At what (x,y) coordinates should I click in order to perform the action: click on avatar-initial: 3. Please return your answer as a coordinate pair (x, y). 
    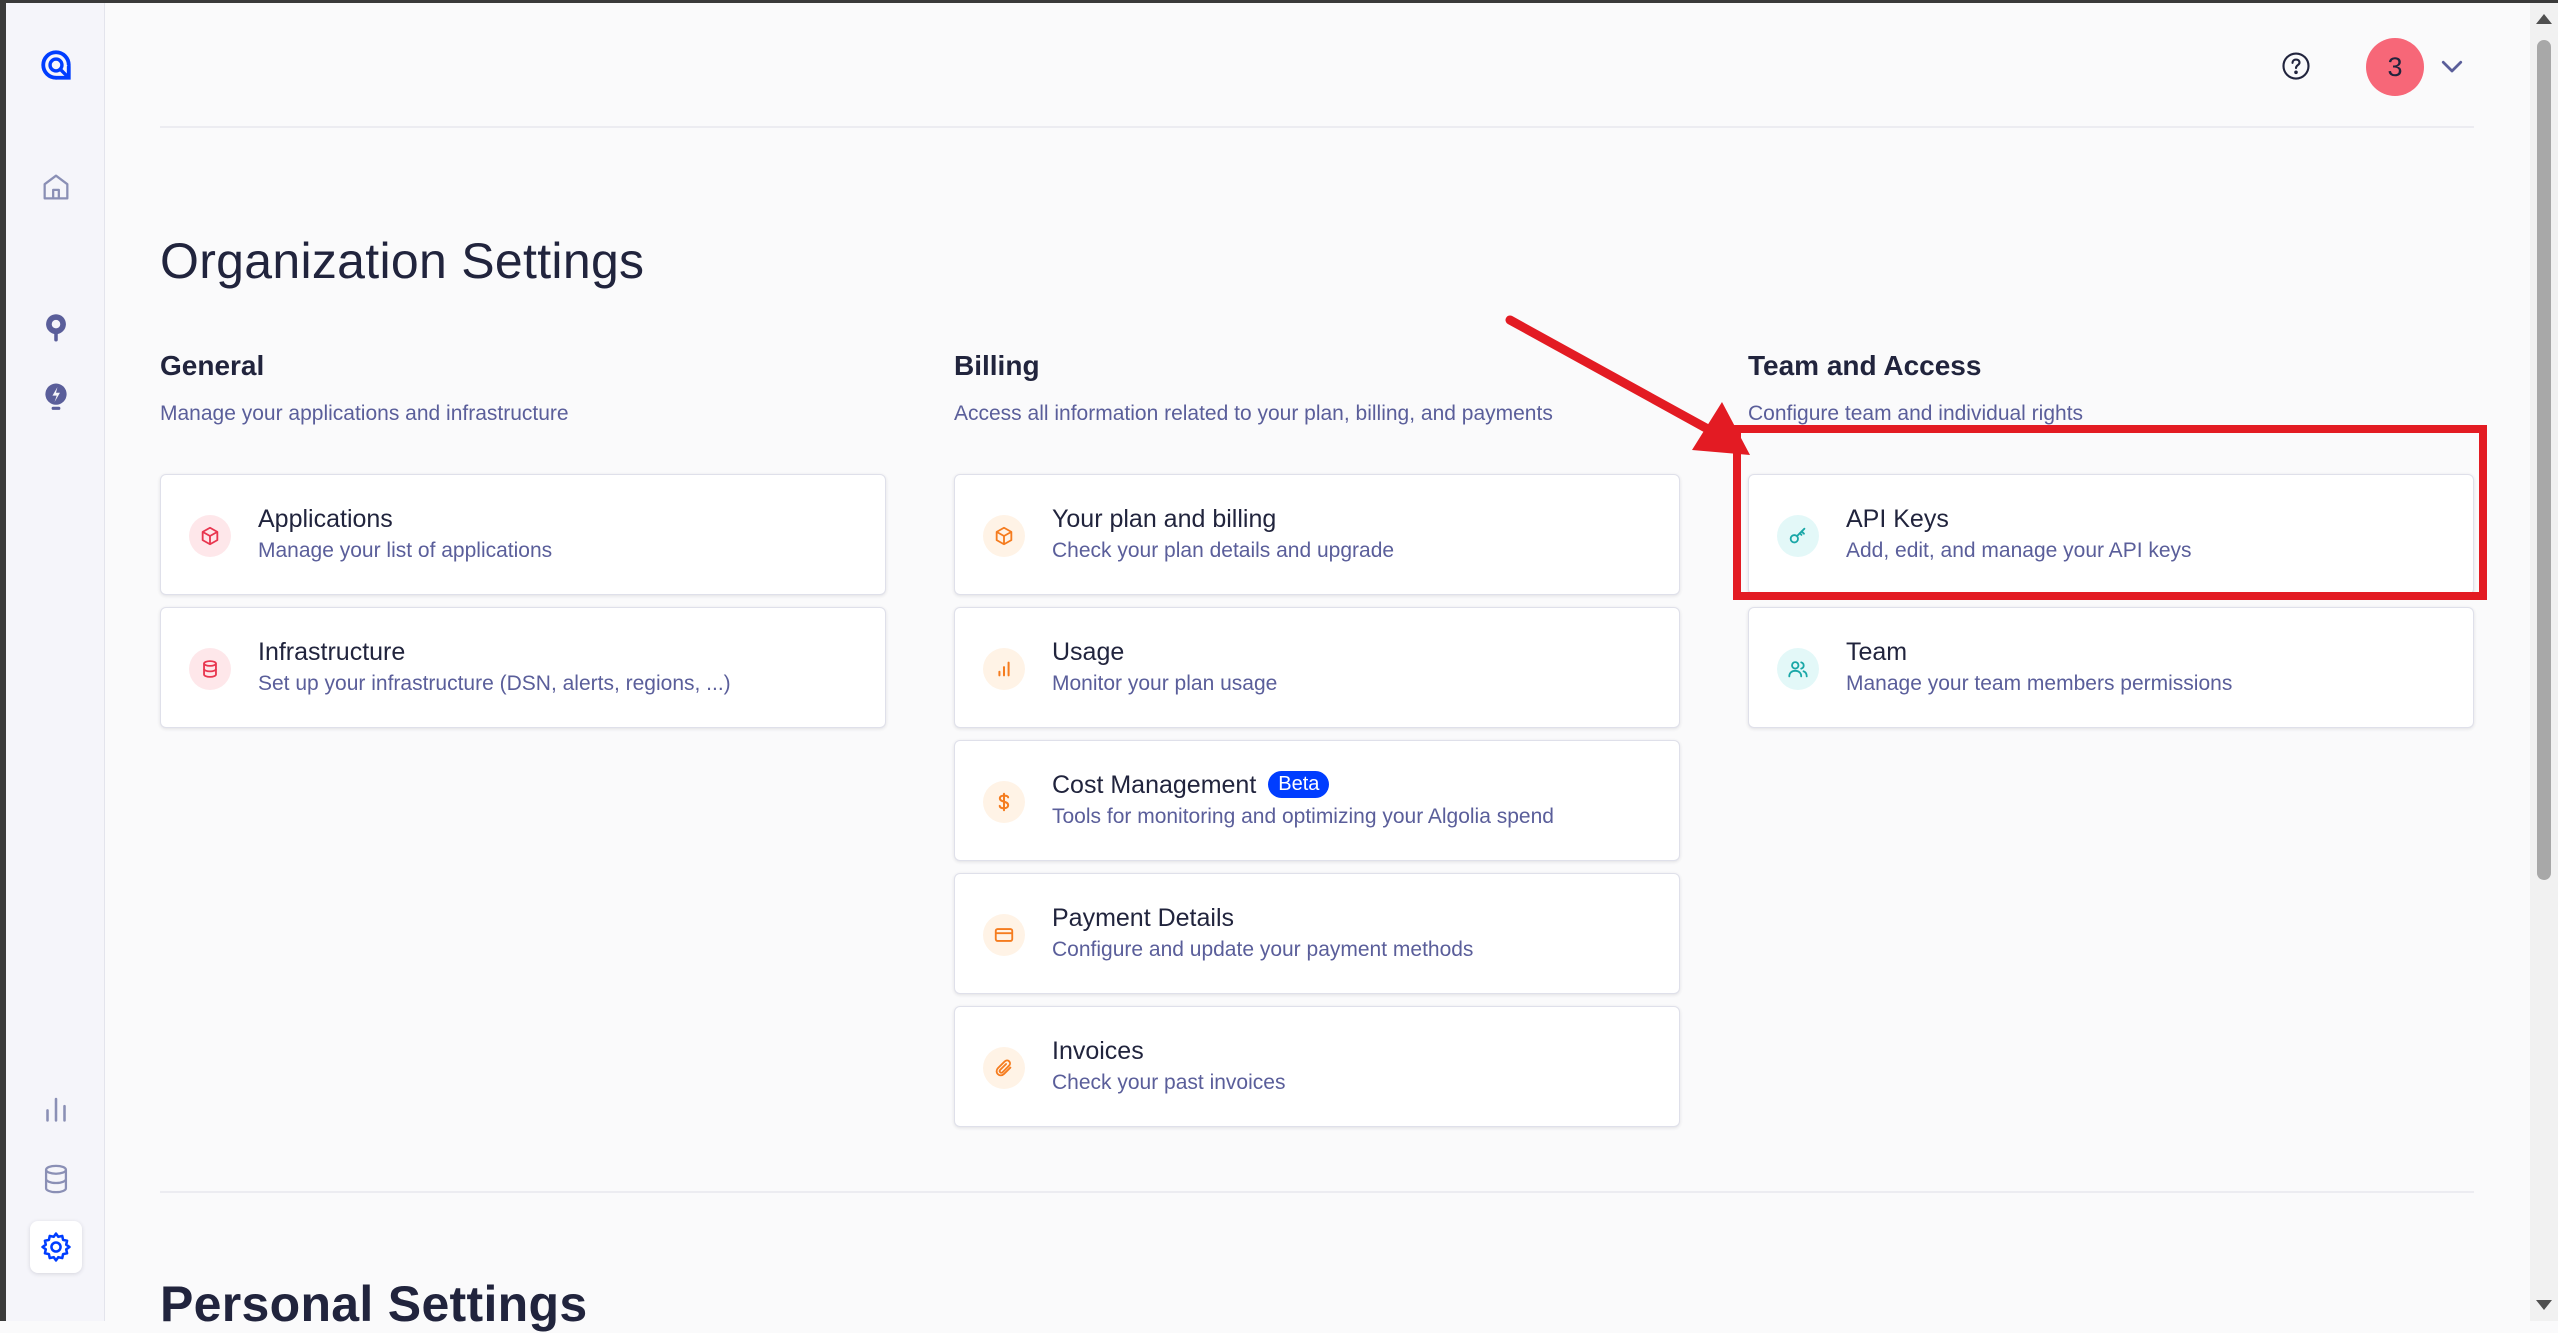
    Looking at the image, I should click on (2395, 66).